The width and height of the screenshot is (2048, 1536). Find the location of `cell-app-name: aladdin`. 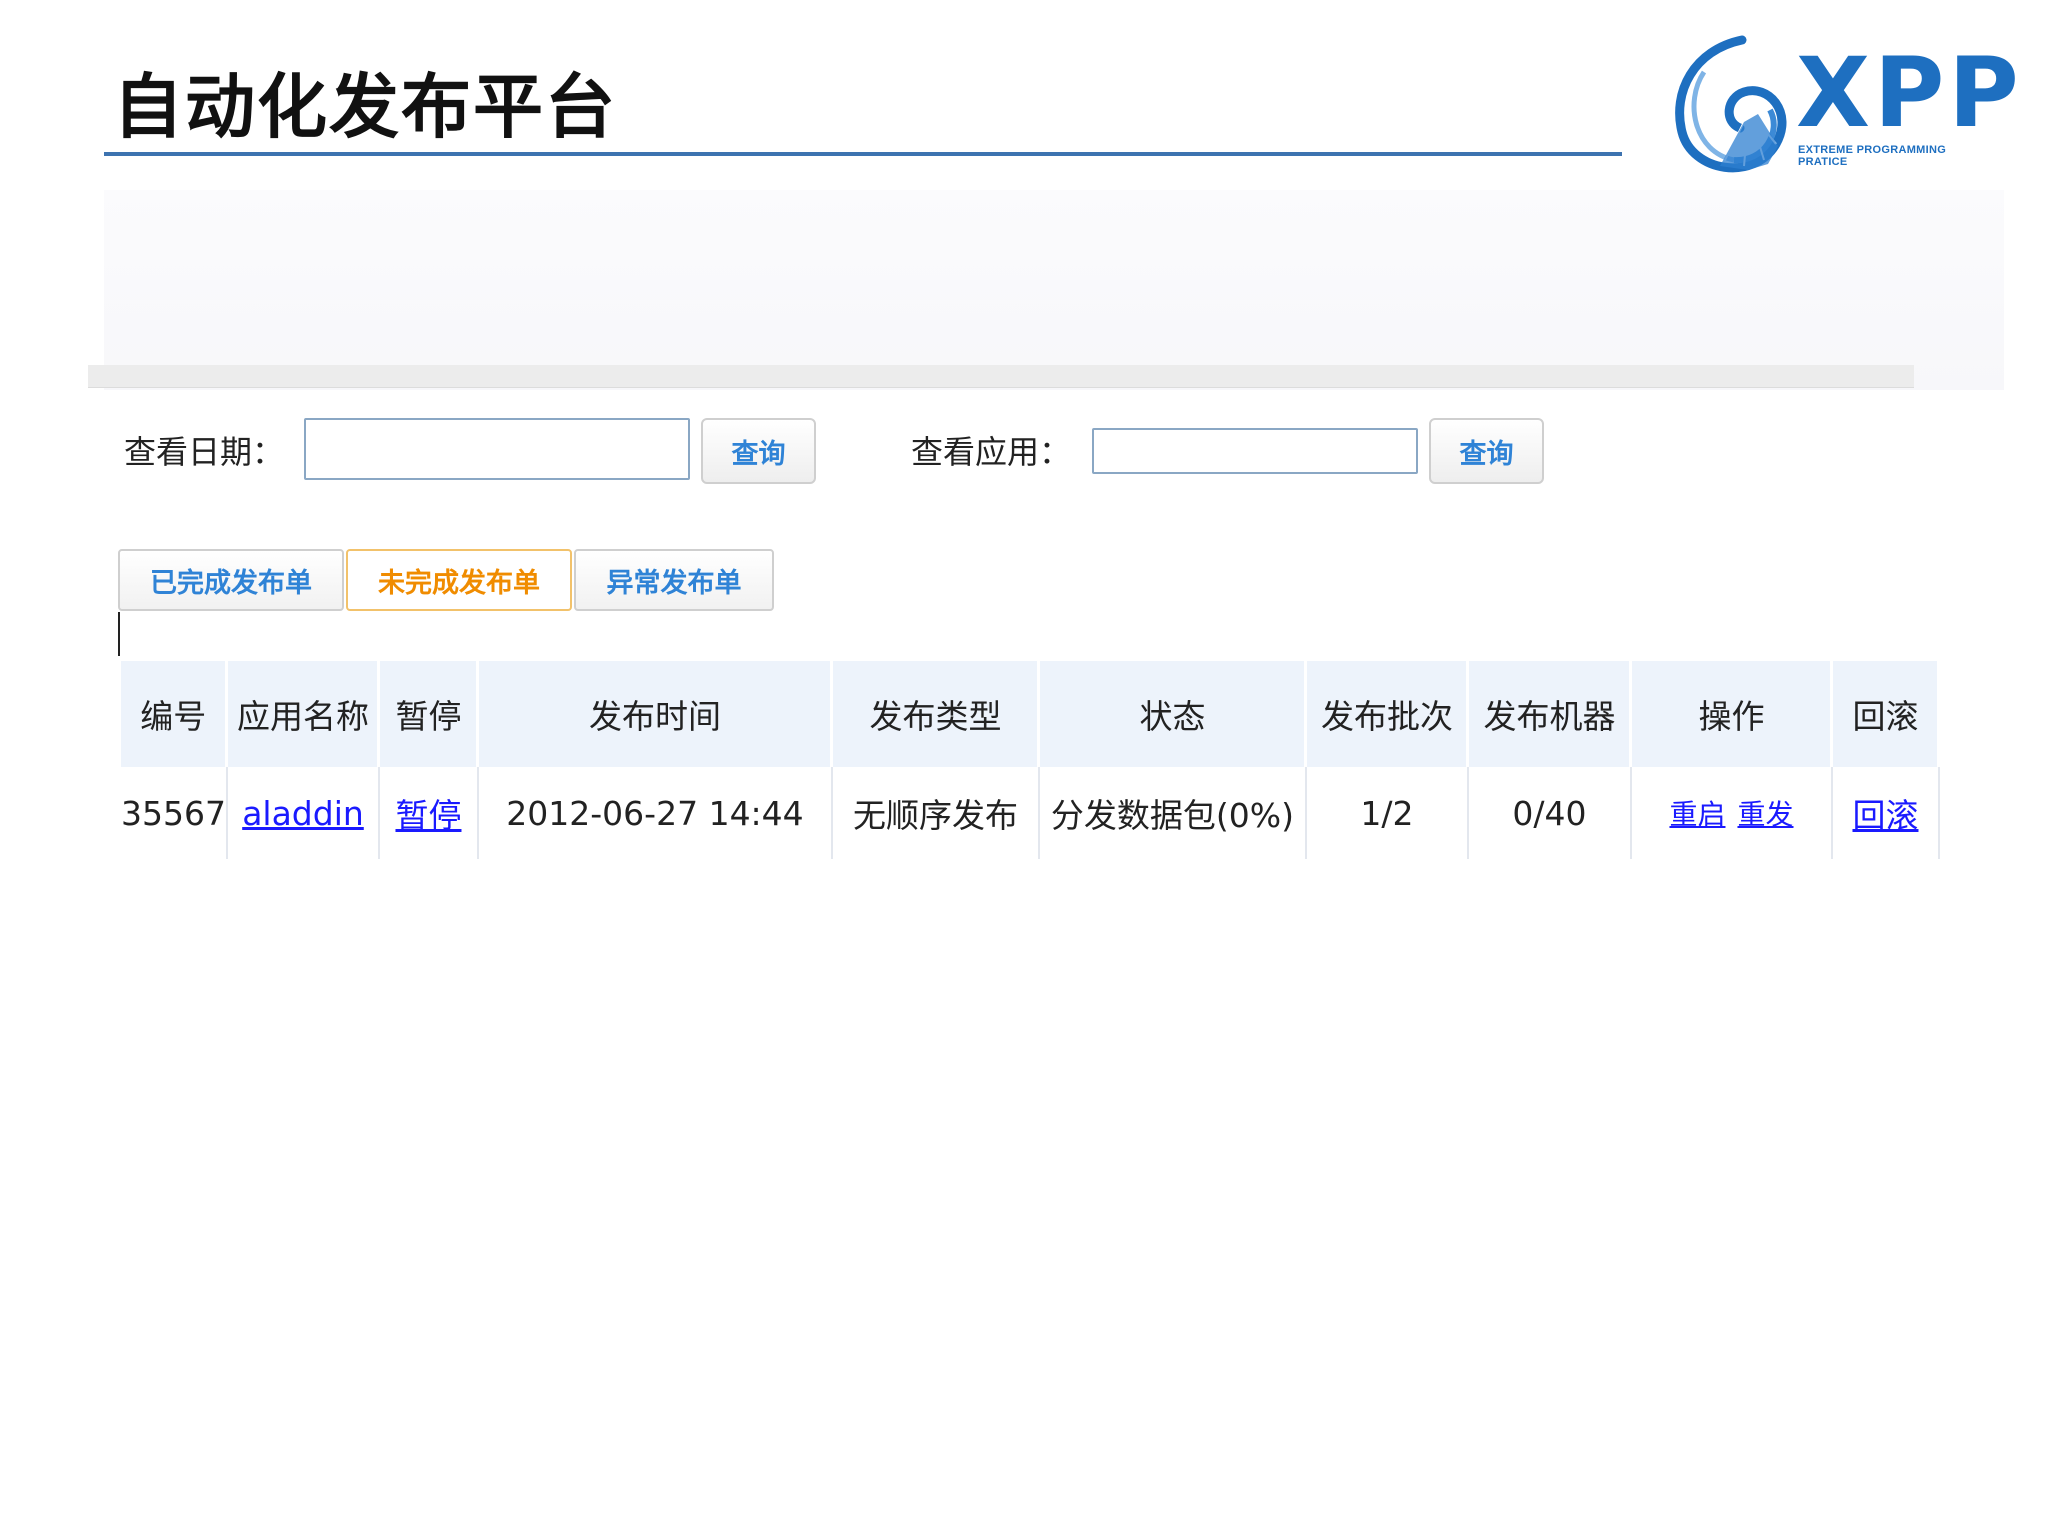

cell-app-name: aladdin is located at coordinates (303, 813).